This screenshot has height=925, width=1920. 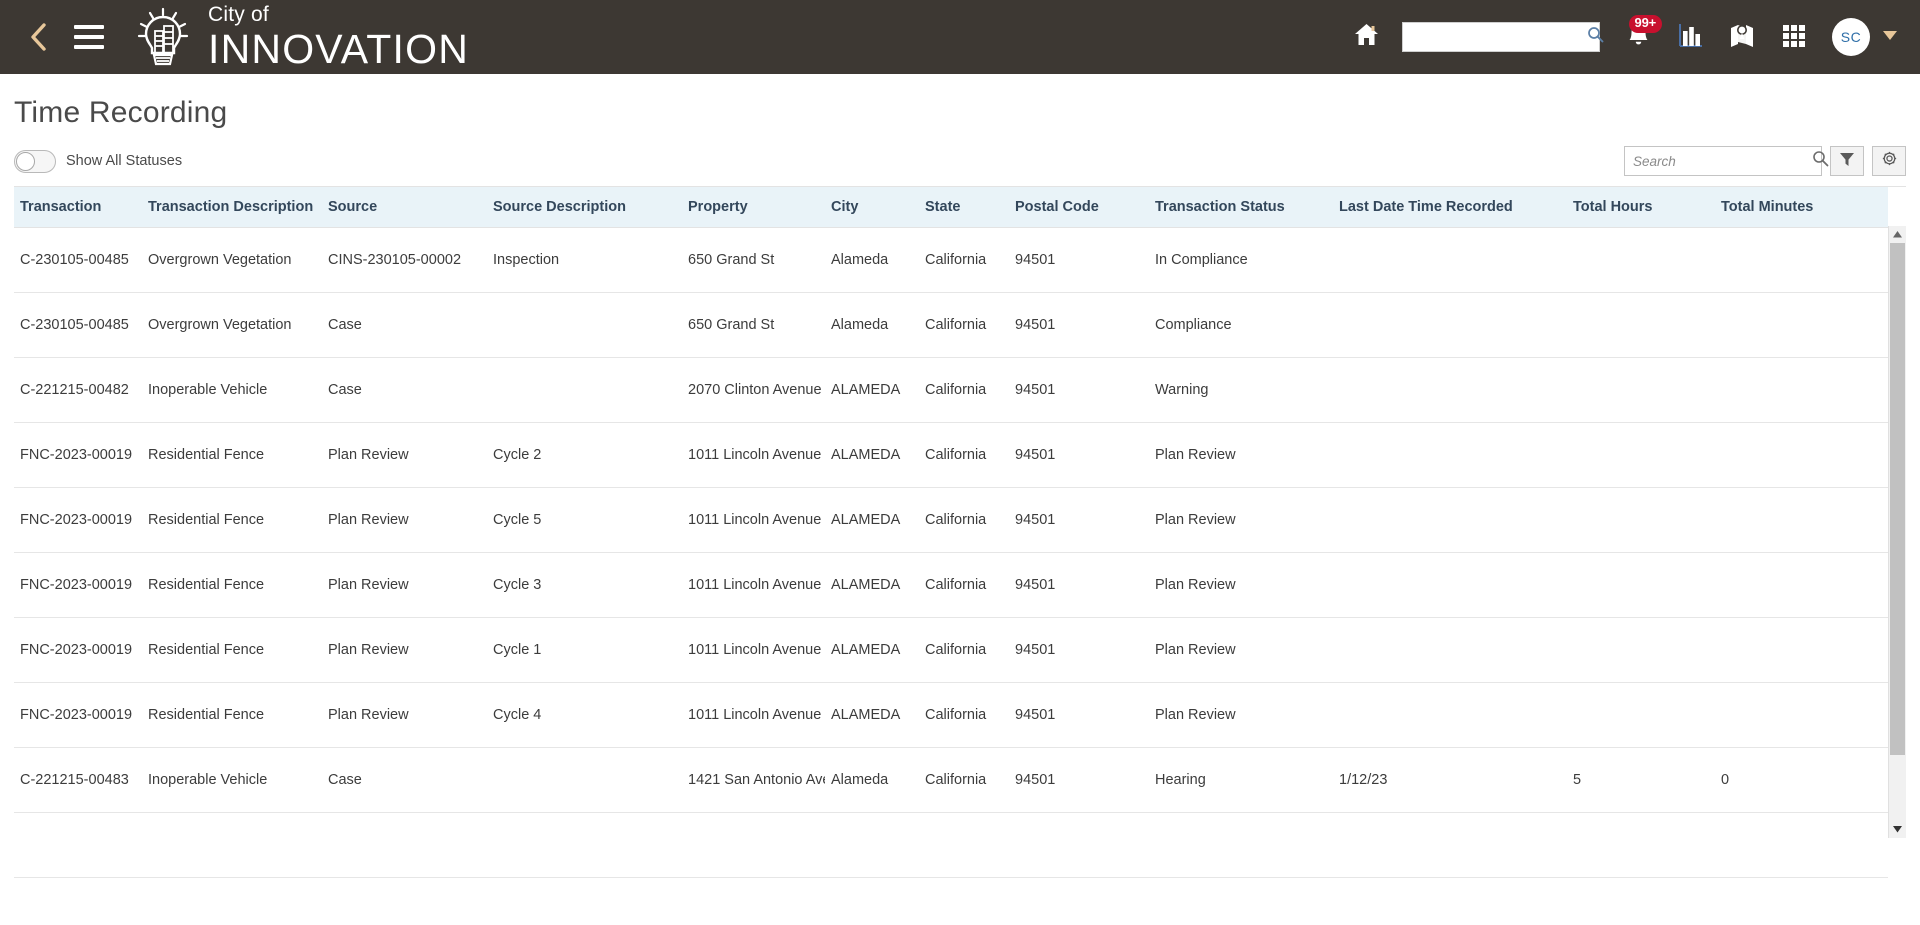 I want to click on cell-source-description: Cycle 2, so click(x=584, y=455).